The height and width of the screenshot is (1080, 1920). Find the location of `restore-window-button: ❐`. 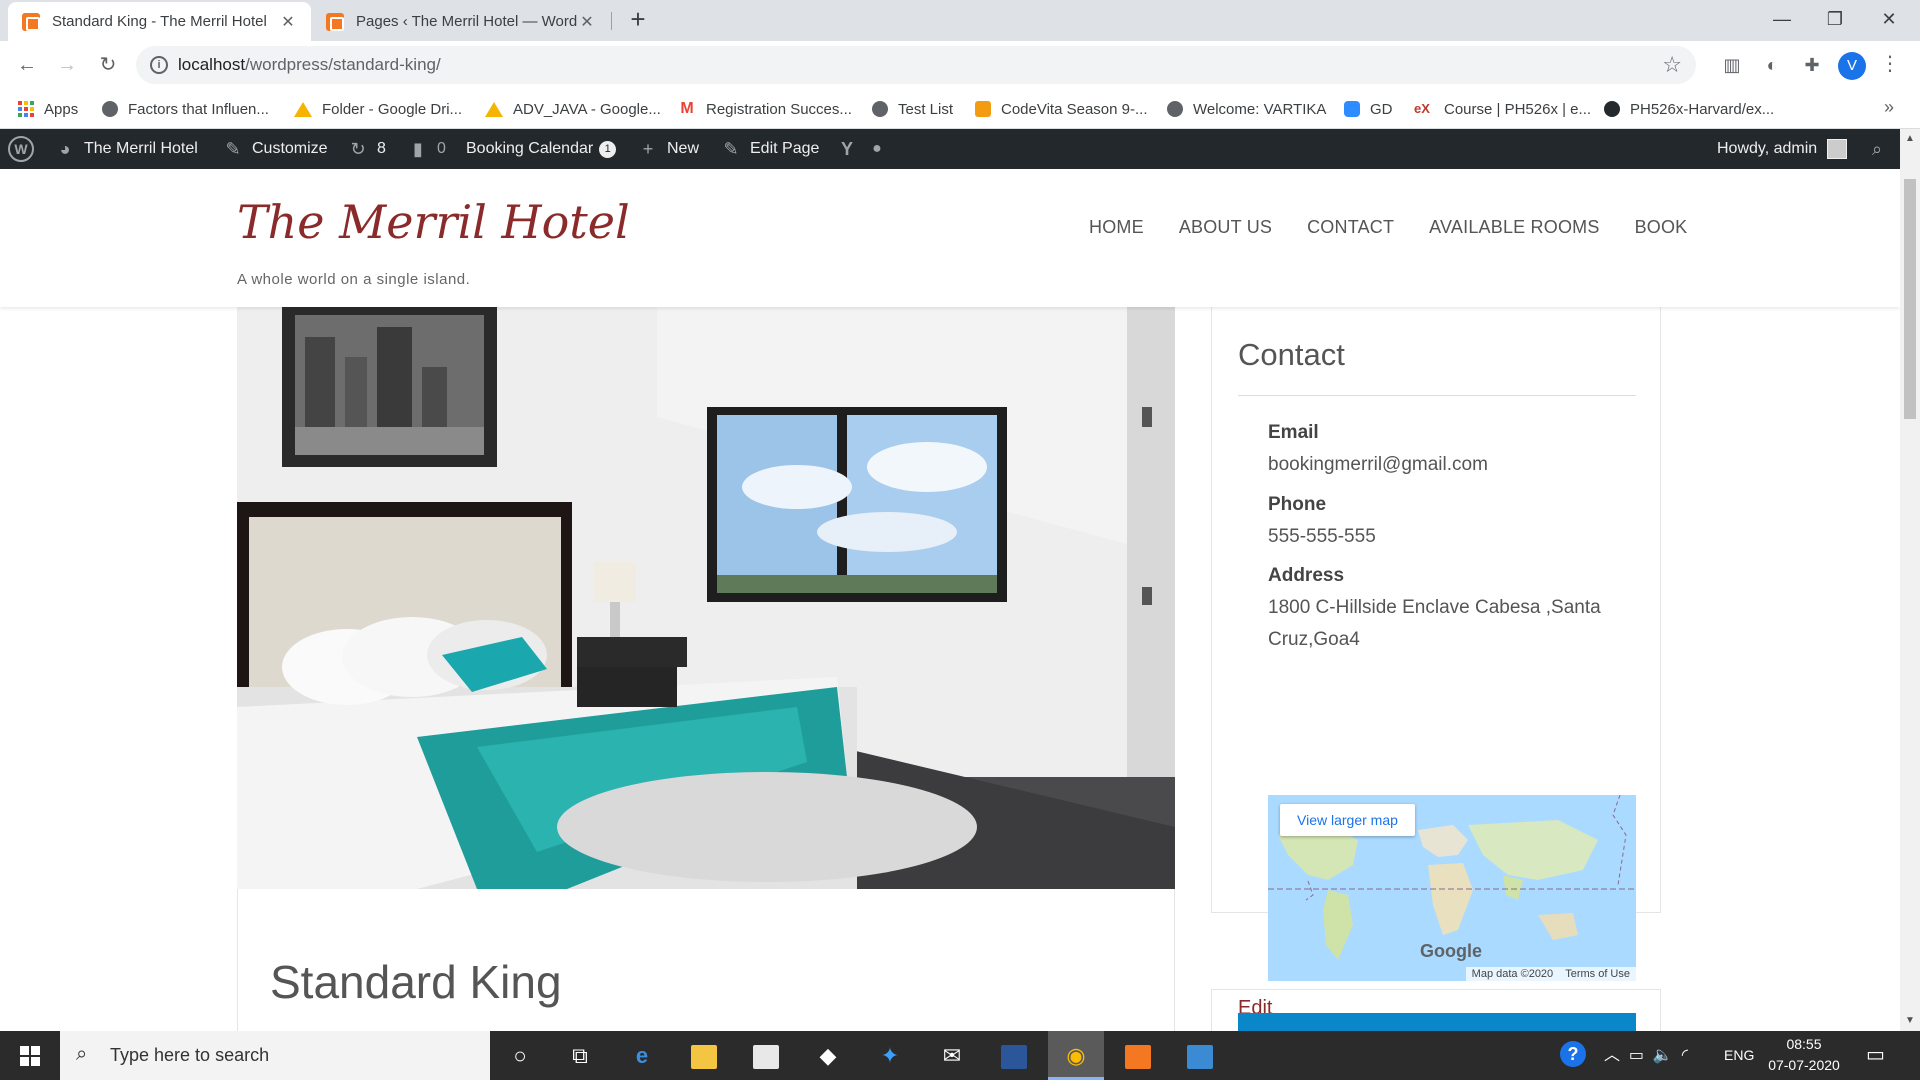

restore-window-button: ❐ is located at coordinates (1835, 20).